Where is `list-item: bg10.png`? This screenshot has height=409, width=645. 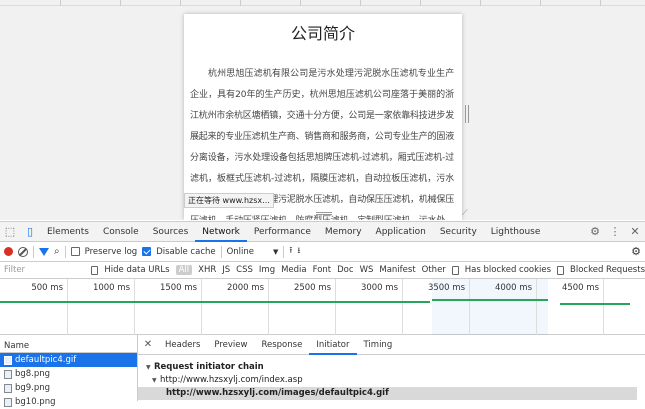
list-item: bg10.png is located at coordinates (68, 402).